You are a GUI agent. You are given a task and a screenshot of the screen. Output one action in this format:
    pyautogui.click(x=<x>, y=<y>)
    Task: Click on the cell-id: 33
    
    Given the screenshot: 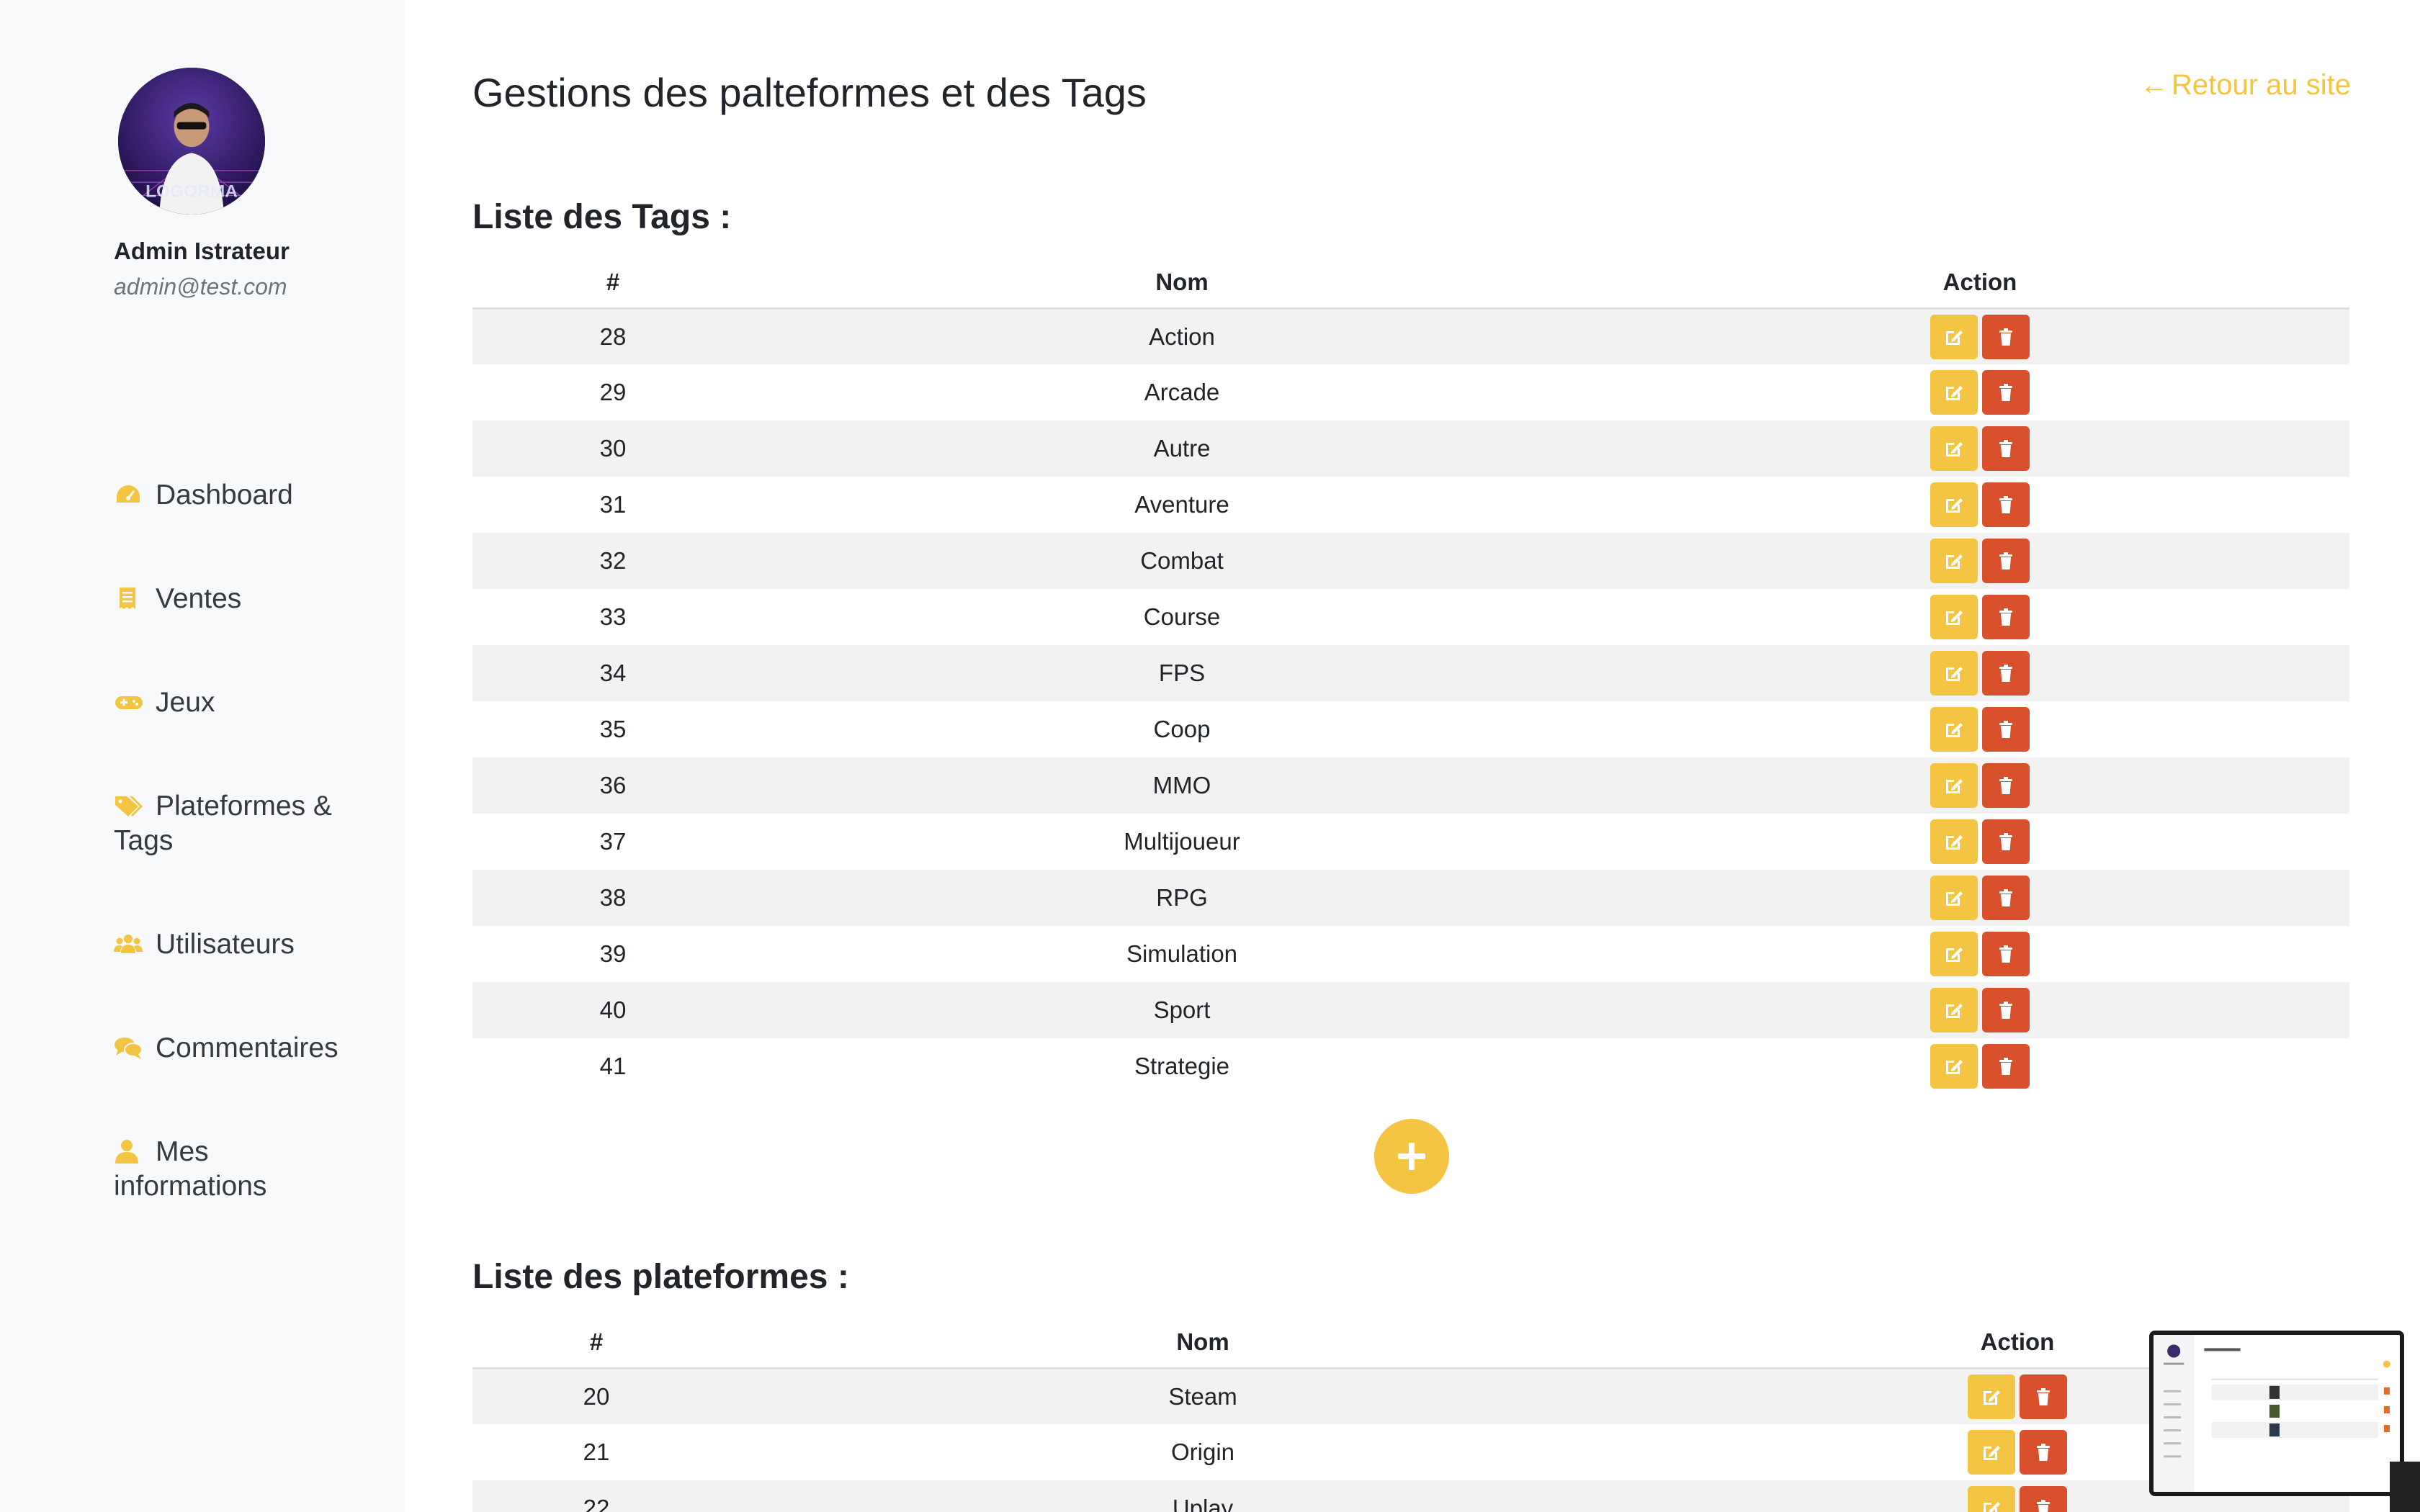 What is the action you would take?
    pyautogui.click(x=613, y=616)
    